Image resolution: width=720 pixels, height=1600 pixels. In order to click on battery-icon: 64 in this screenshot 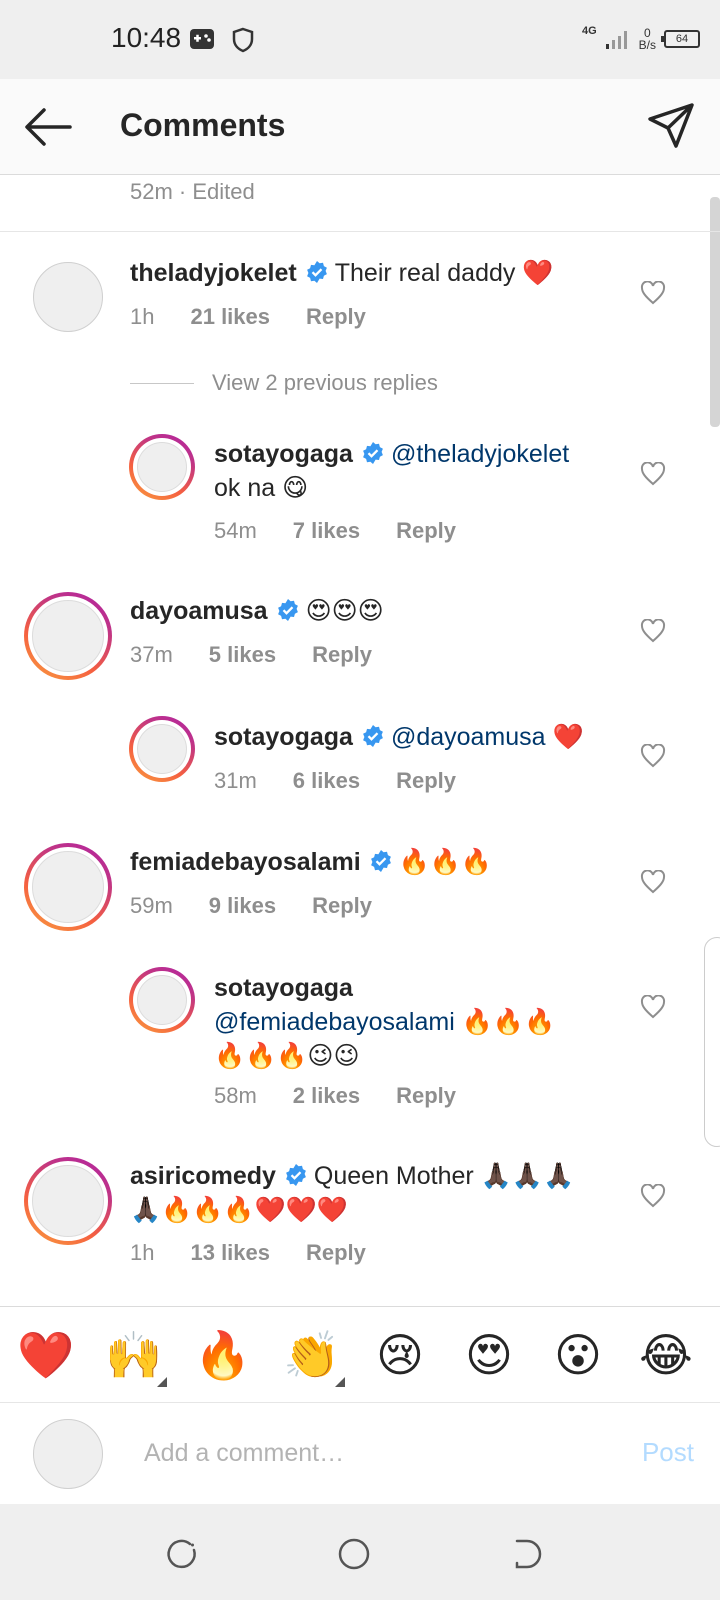, I will do `click(680, 39)`.